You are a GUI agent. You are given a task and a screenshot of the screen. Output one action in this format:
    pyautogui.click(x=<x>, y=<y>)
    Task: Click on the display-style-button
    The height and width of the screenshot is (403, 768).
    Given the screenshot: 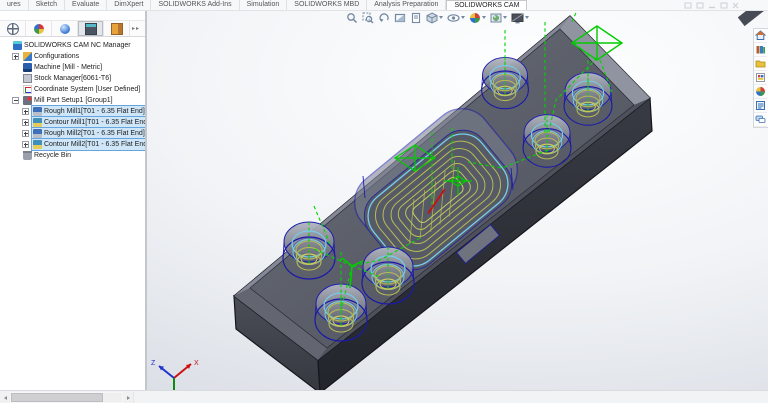 What is the action you would take?
    pyautogui.click(x=434, y=17)
    